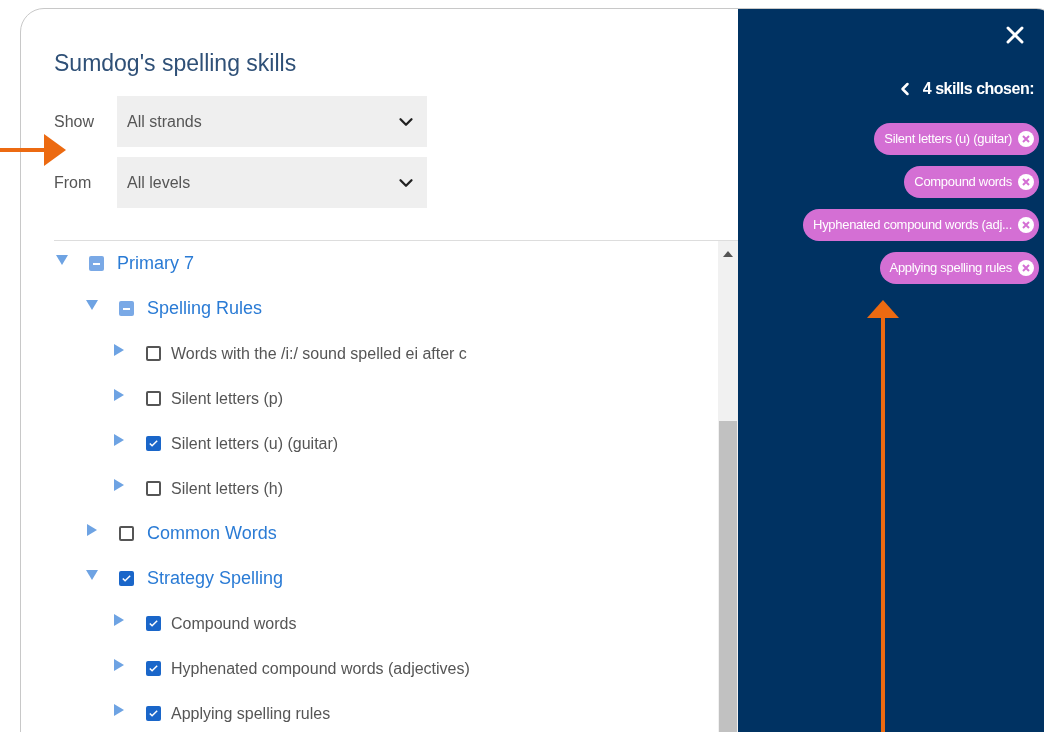 The height and width of the screenshot is (732, 1044). I want to click on scrollbar, so click(728, 486).